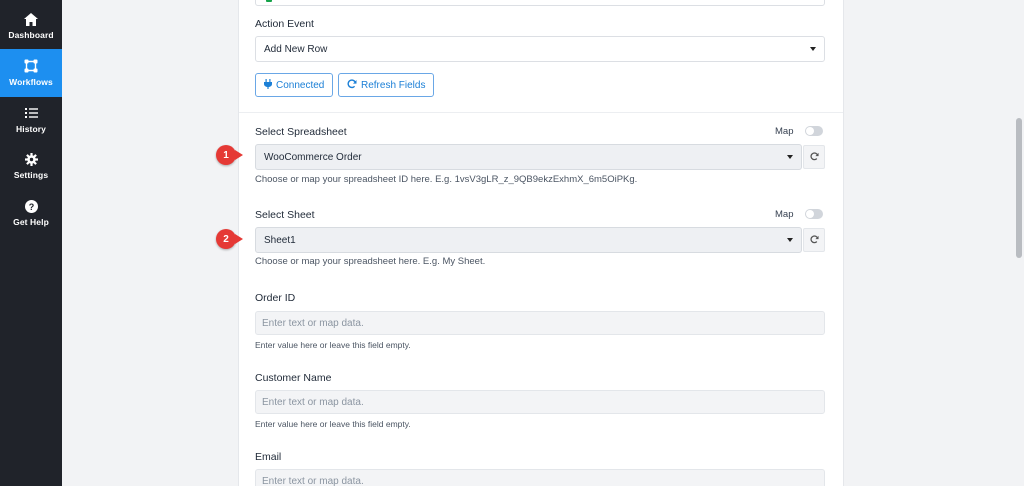 Image resolution: width=1024 pixels, height=486 pixels. Describe the element at coordinates (393, 85) in the screenshot. I see `refresh-fields-label: Refresh Fields` at that location.